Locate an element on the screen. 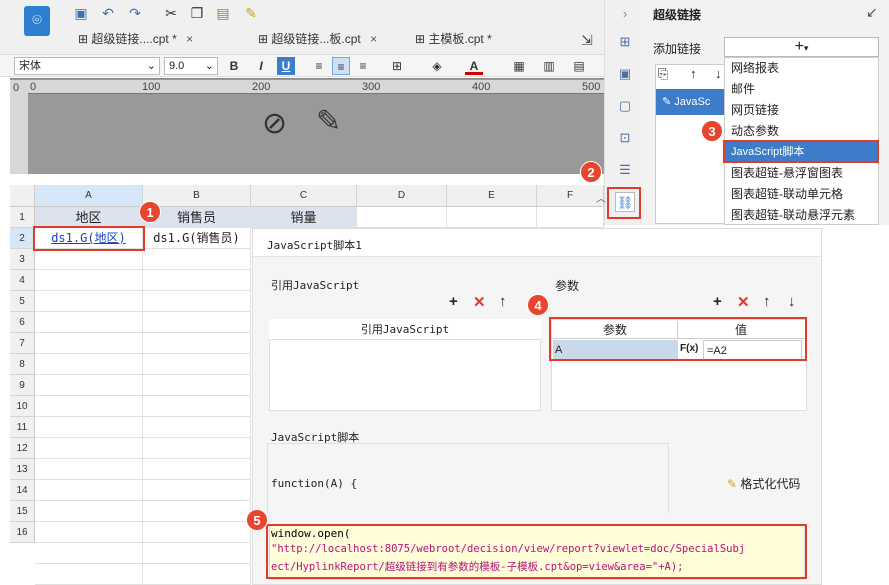 This screenshot has height=585, width=889. cell-f1 is located at coordinates (570, 217).